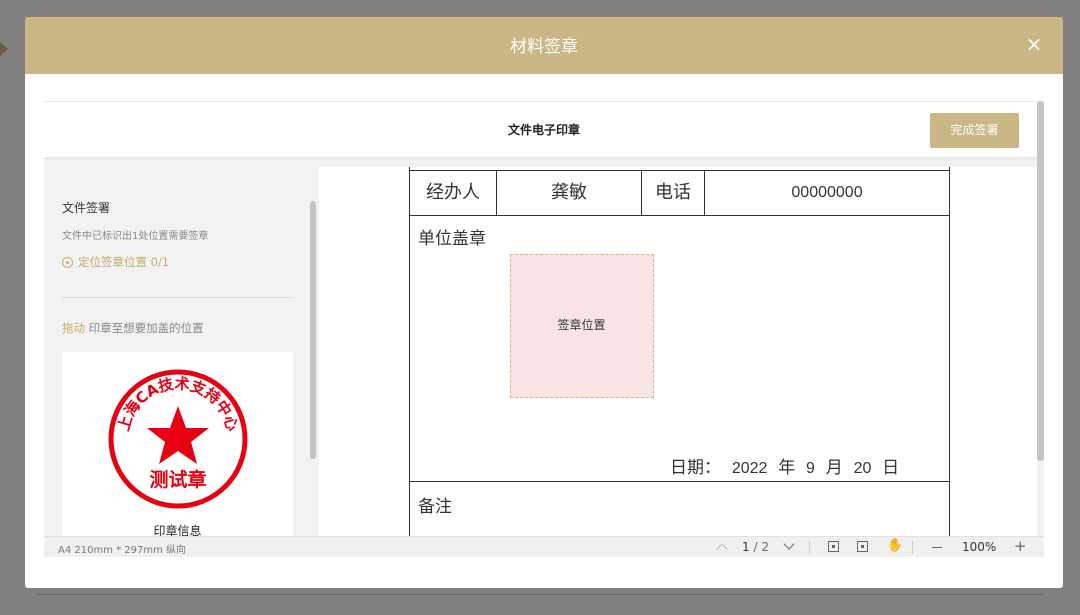 The height and width of the screenshot is (615, 1080). I want to click on phone-label: 电话, so click(673, 193).